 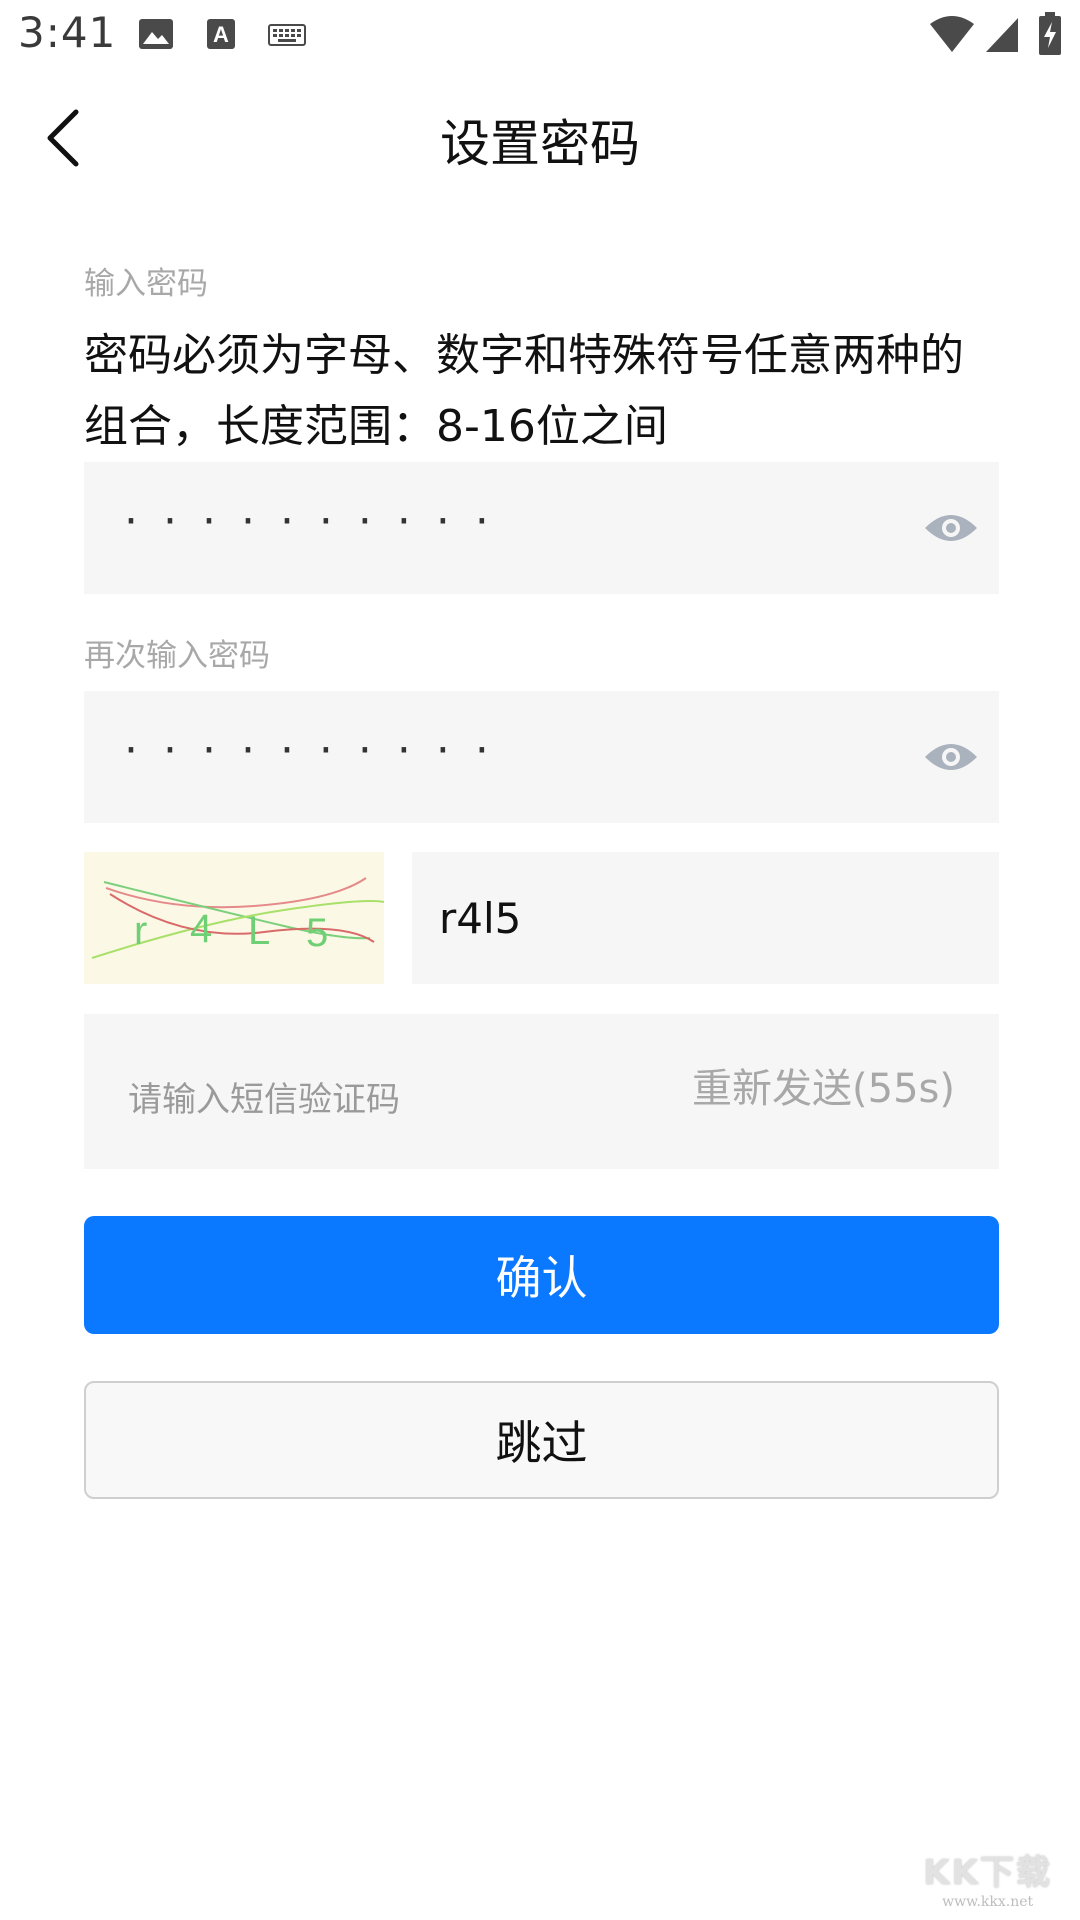 What do you see at coordinates (287, 35) in the screenshot?
I see `keyboard-icon` at bounding box center [287, 35].